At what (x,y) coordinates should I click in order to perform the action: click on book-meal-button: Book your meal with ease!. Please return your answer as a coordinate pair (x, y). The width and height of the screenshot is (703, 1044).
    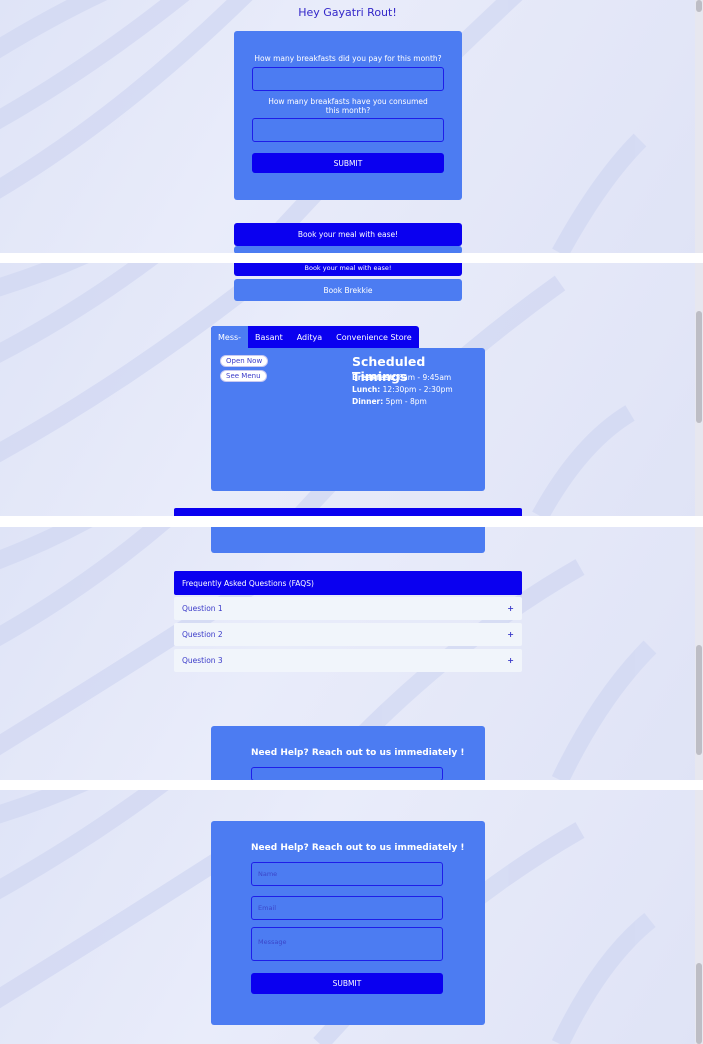
    Looking at the image, I should click on (348, 234).